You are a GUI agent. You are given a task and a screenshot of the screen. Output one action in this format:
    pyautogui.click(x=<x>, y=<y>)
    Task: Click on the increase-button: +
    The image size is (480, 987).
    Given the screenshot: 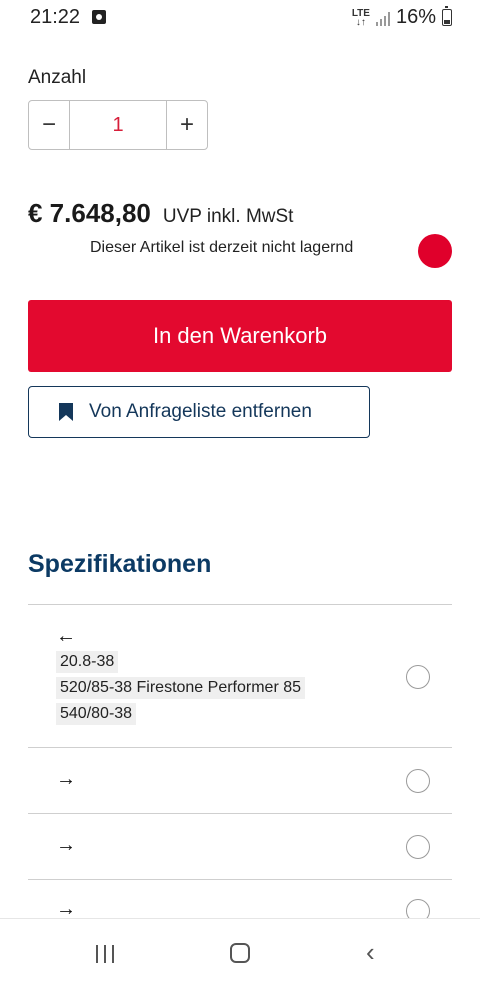 What is the action you would take?
    pyautogui.click(x=187, y=125)
    